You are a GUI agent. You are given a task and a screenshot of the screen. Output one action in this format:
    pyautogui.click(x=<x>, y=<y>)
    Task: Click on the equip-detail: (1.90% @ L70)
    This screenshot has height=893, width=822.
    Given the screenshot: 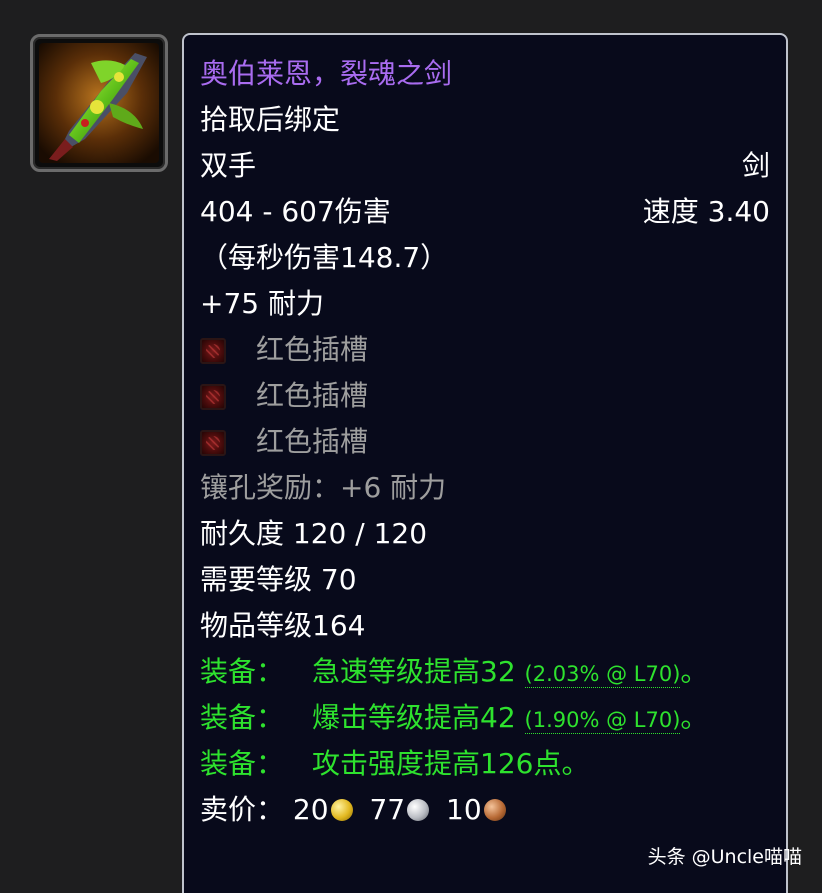 What is the action you would take?
    pyautogui.click(x=602, y=721)
    